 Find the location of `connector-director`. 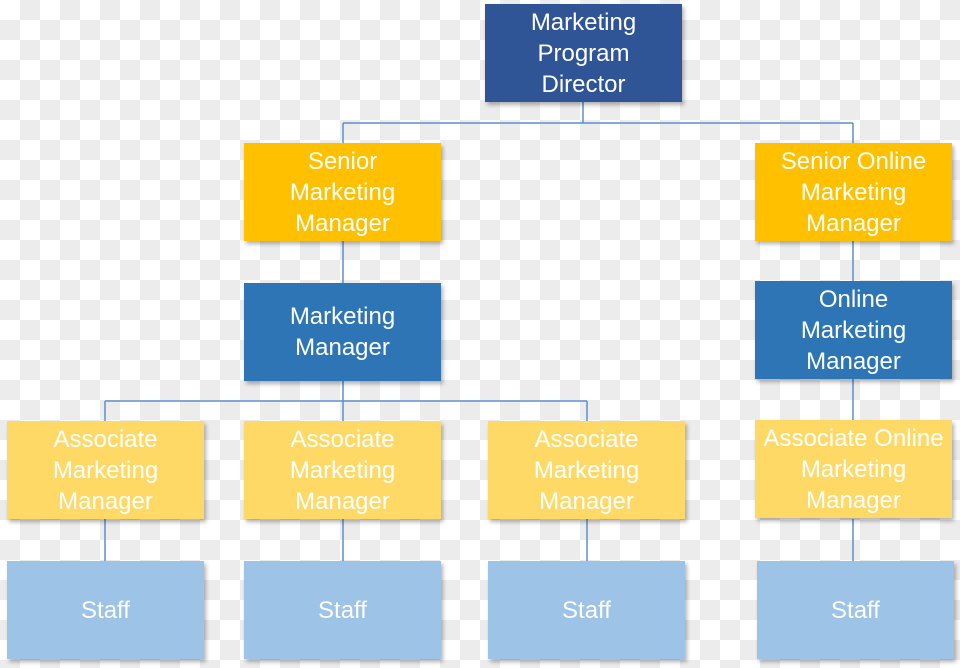

connector-director is located at coordinates (598, 122).